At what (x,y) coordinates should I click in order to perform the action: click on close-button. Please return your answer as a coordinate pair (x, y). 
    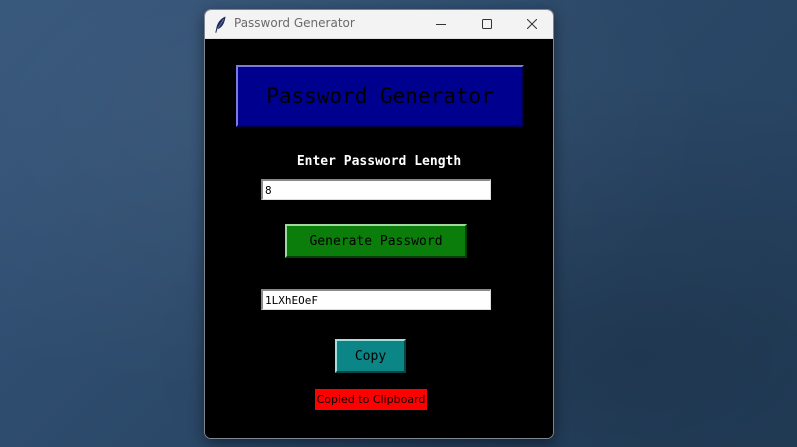
    Looking at the image, I should click on (531, 24).